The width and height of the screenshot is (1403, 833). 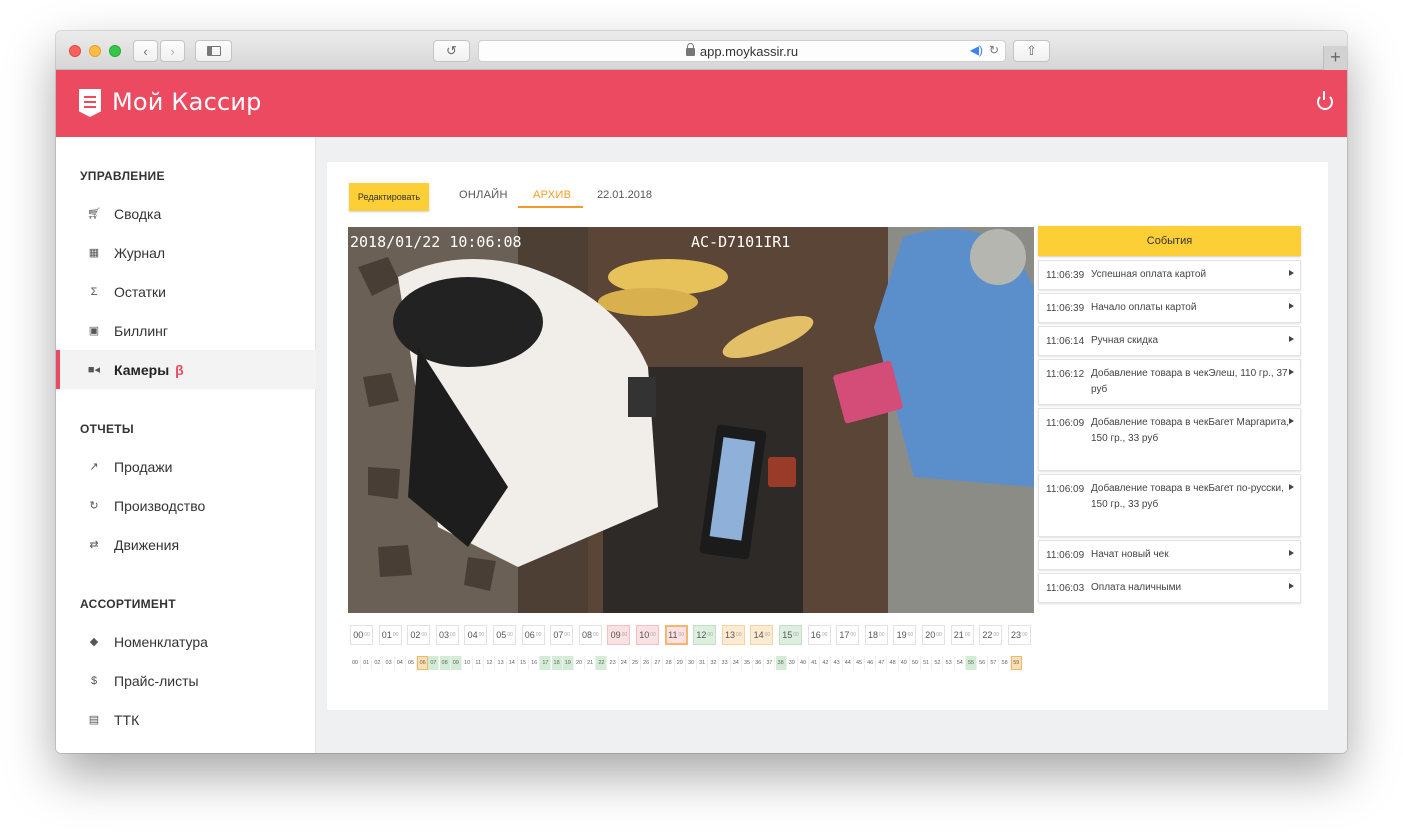 What do you see at coordinates (994, 50) in the screenshot?
I see `refresh-icon: ↻` at bounding box center [994, 50].